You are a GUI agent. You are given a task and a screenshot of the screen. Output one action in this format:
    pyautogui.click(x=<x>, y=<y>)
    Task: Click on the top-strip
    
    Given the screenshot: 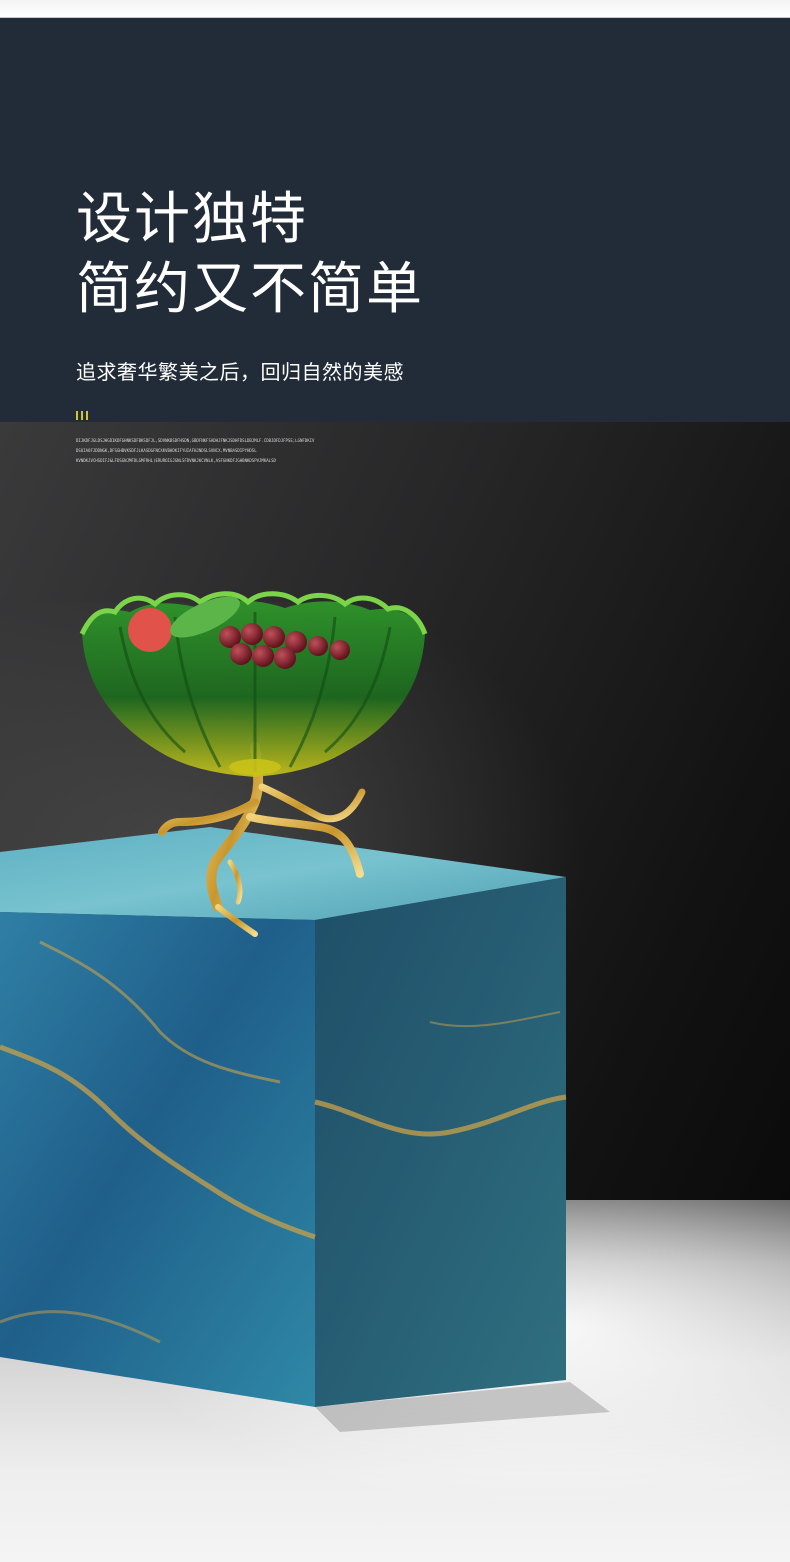 What is the action you would take?
    pyautogui.click(x=395, y=9)
    